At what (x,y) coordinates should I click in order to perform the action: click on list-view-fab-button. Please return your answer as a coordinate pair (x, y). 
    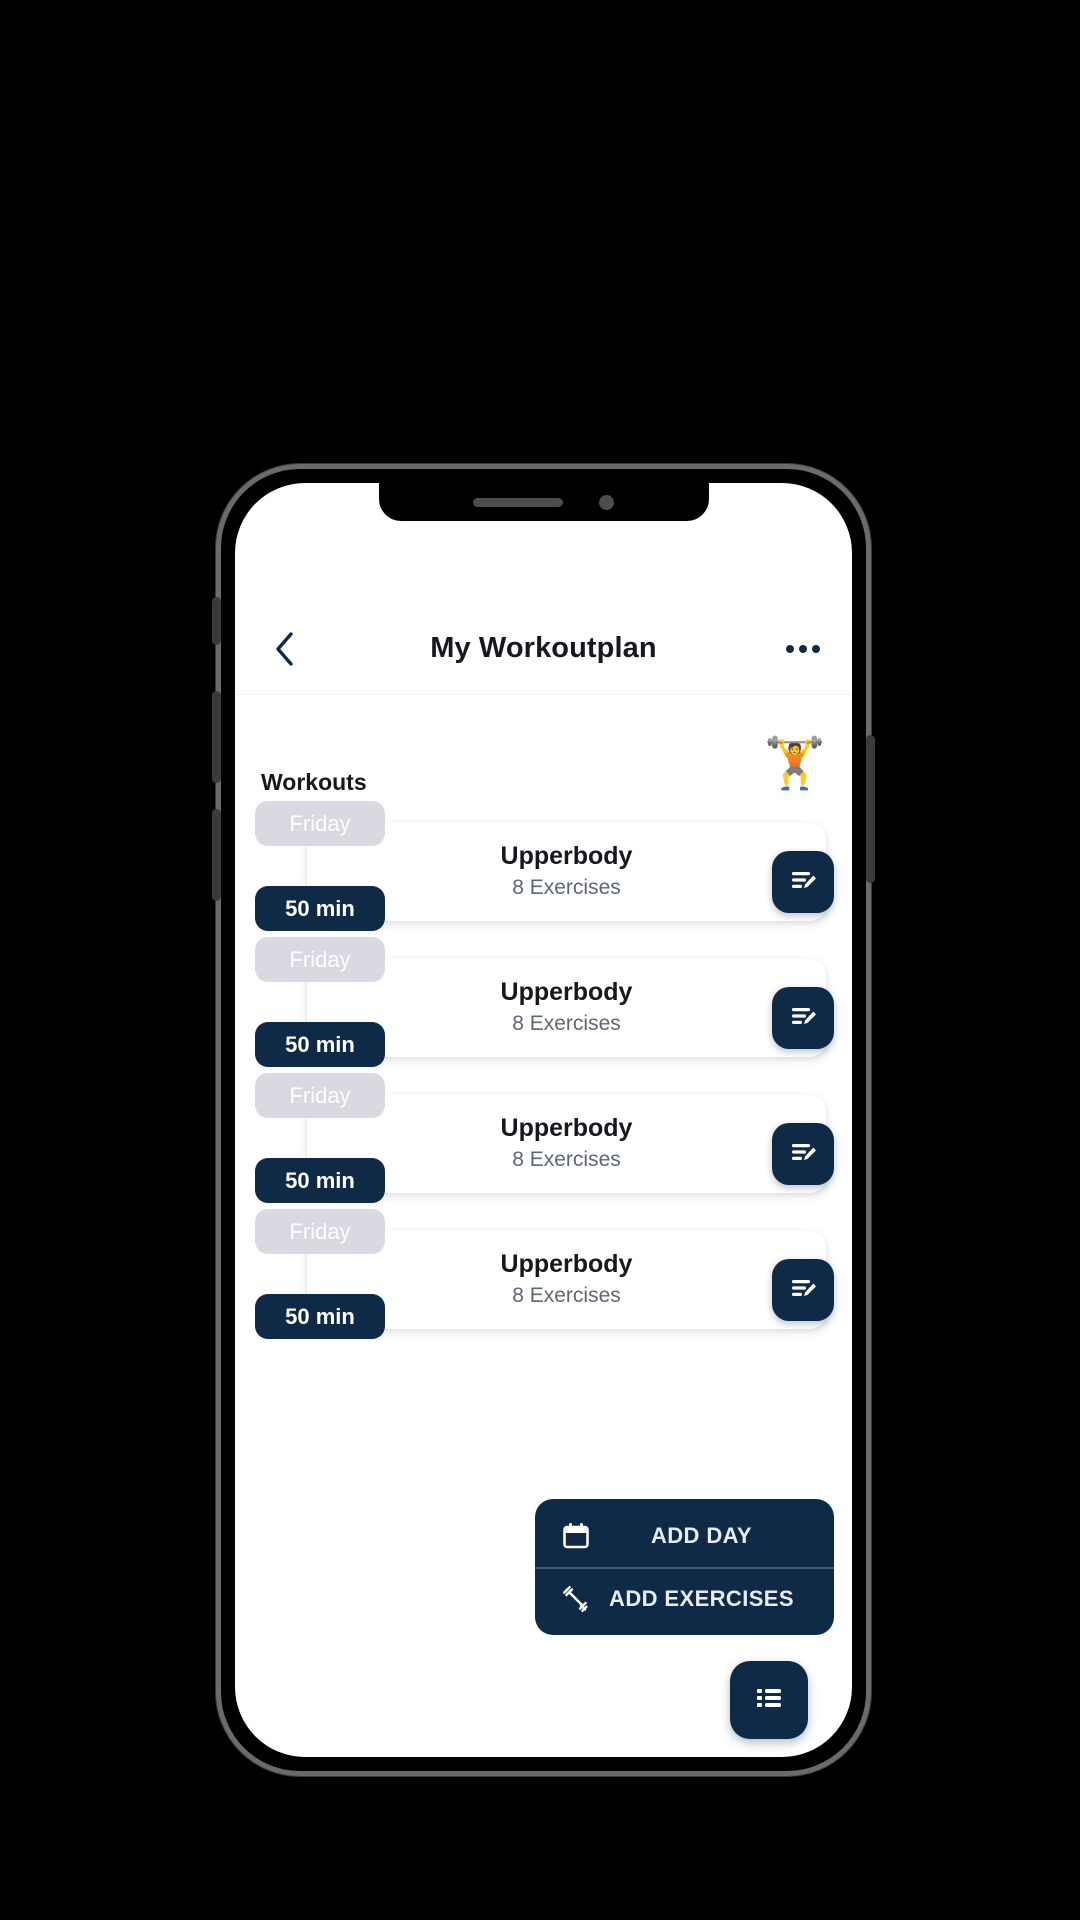
    Looking at the image, I should click on (769, 1700).